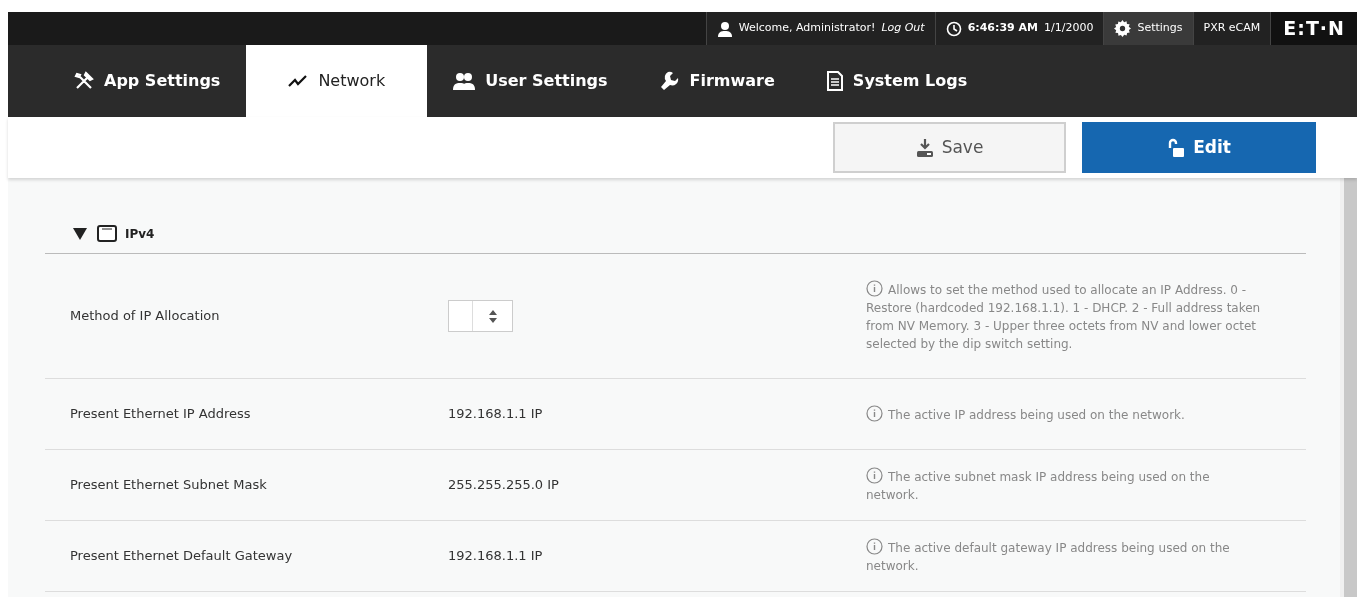 The image size is (1357, 597). What do you see at coordinates (953, 28) in the screenshot?
I see `clock-icon` at bounding box center [953, 28].